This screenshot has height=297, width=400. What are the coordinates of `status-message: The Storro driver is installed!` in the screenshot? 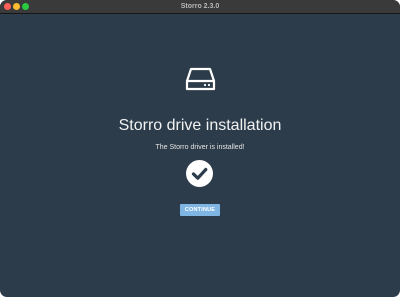 It's located at (200, 147).